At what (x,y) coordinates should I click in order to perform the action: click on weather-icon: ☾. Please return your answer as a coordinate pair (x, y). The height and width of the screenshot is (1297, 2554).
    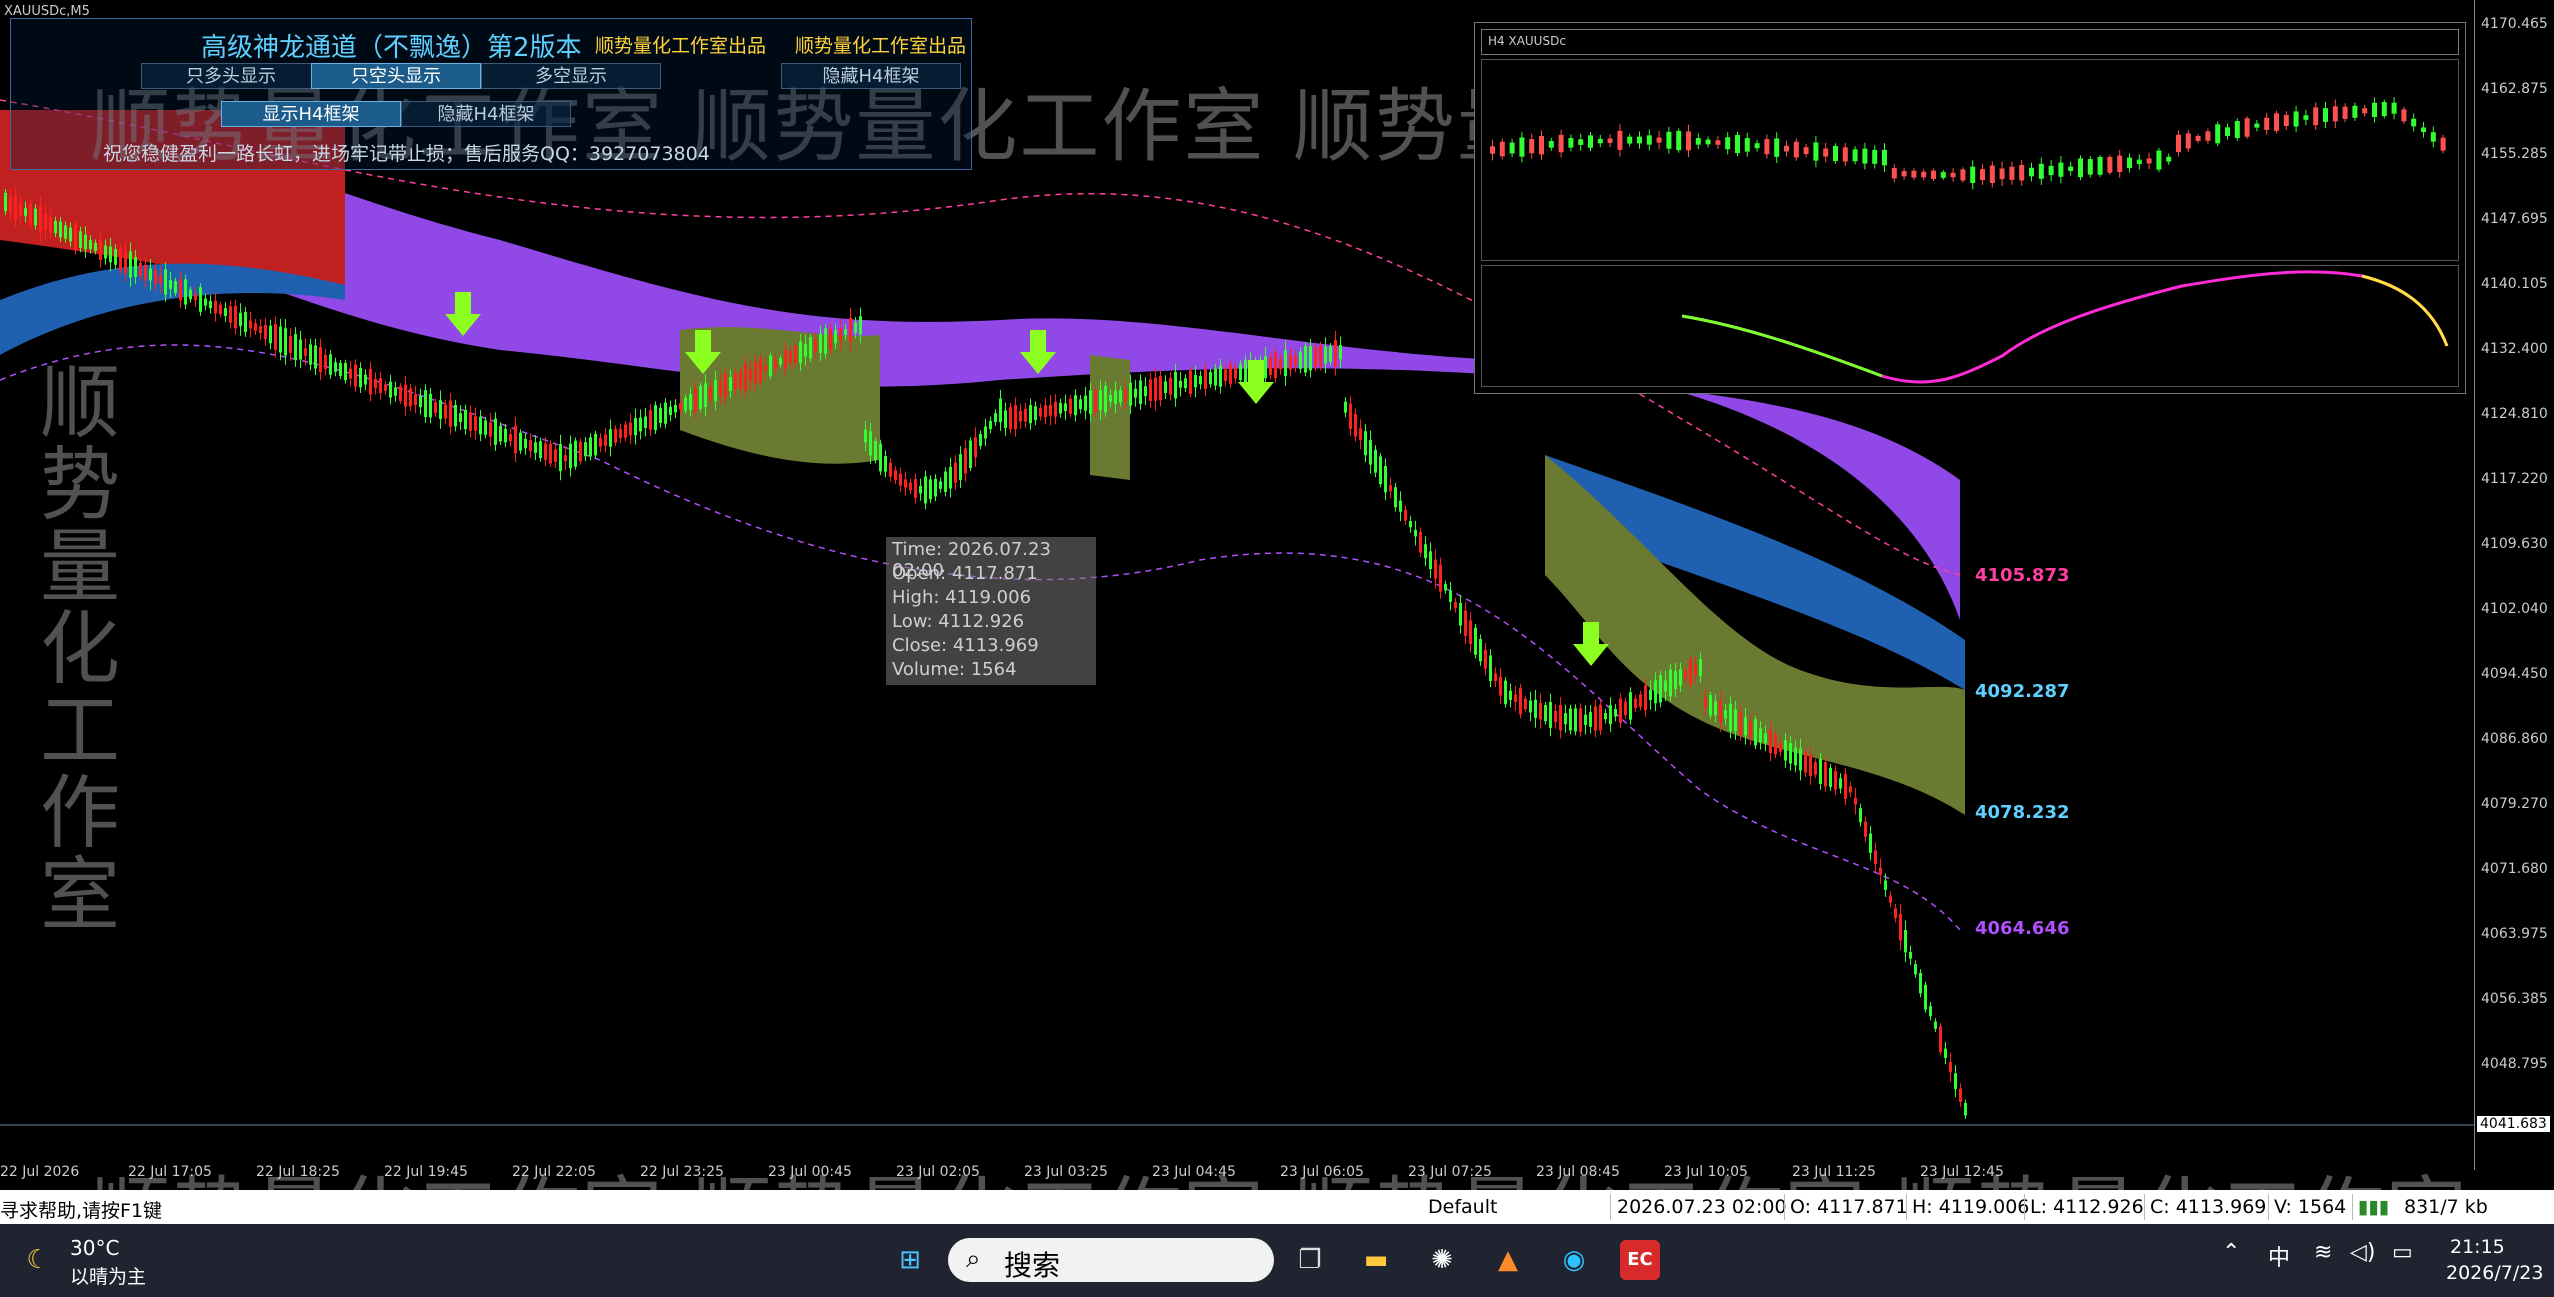
    Looking at the image, I should click on (38, 1260).